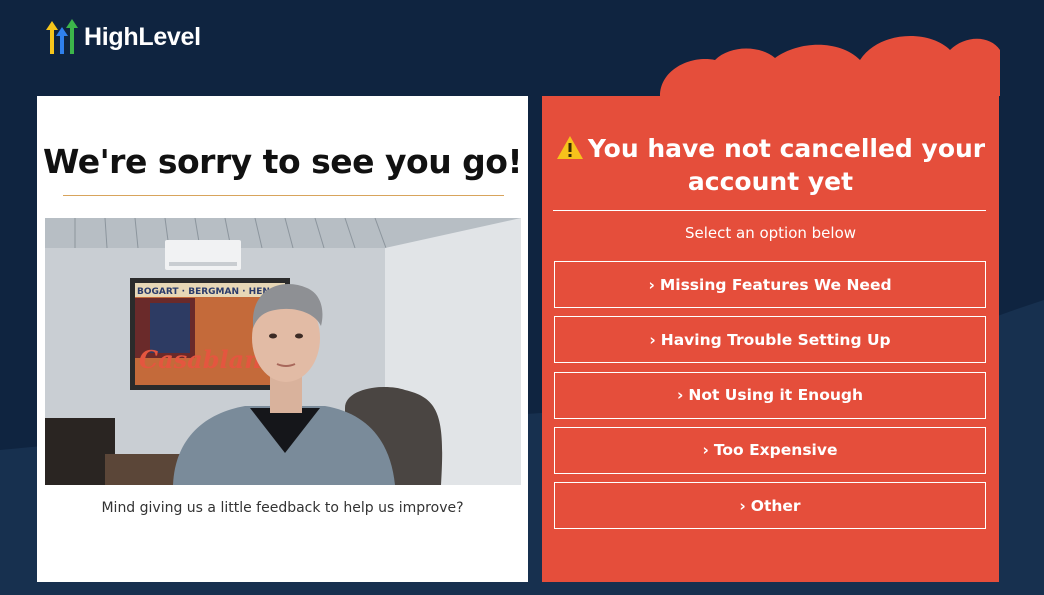  Describe the element at coordinates (203, 292) in the screenshot. I see `poster-names: BOGART · BERGMAN · HEN` at that location.